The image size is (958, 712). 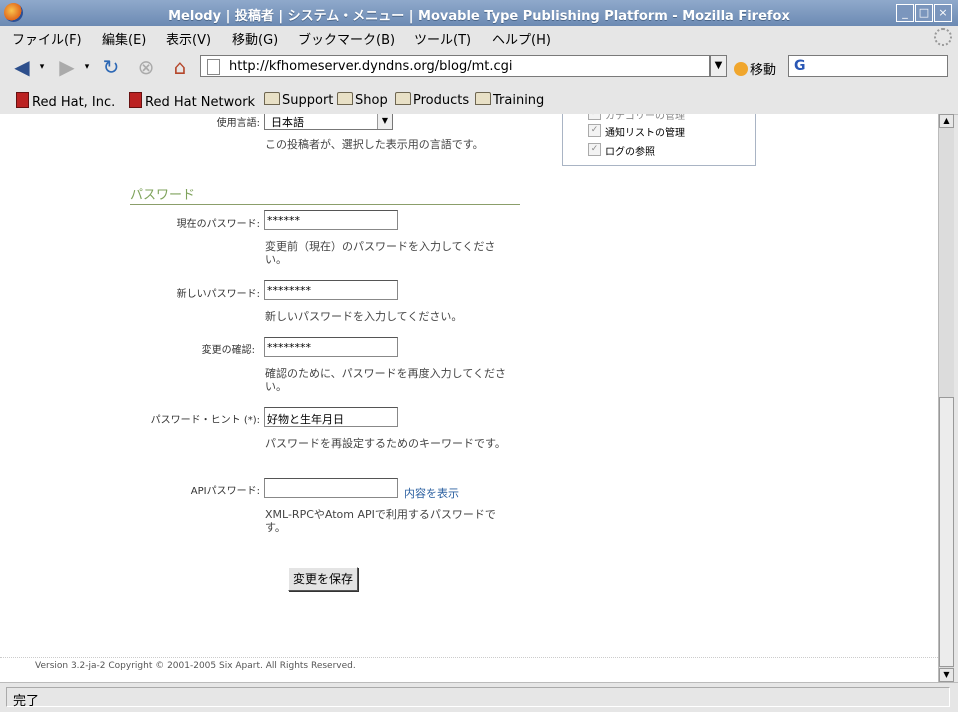 What do you see at coordinates (287, 122) in the screenshot?
I see `language-value: 日本語` at bounding box center [287, 122].